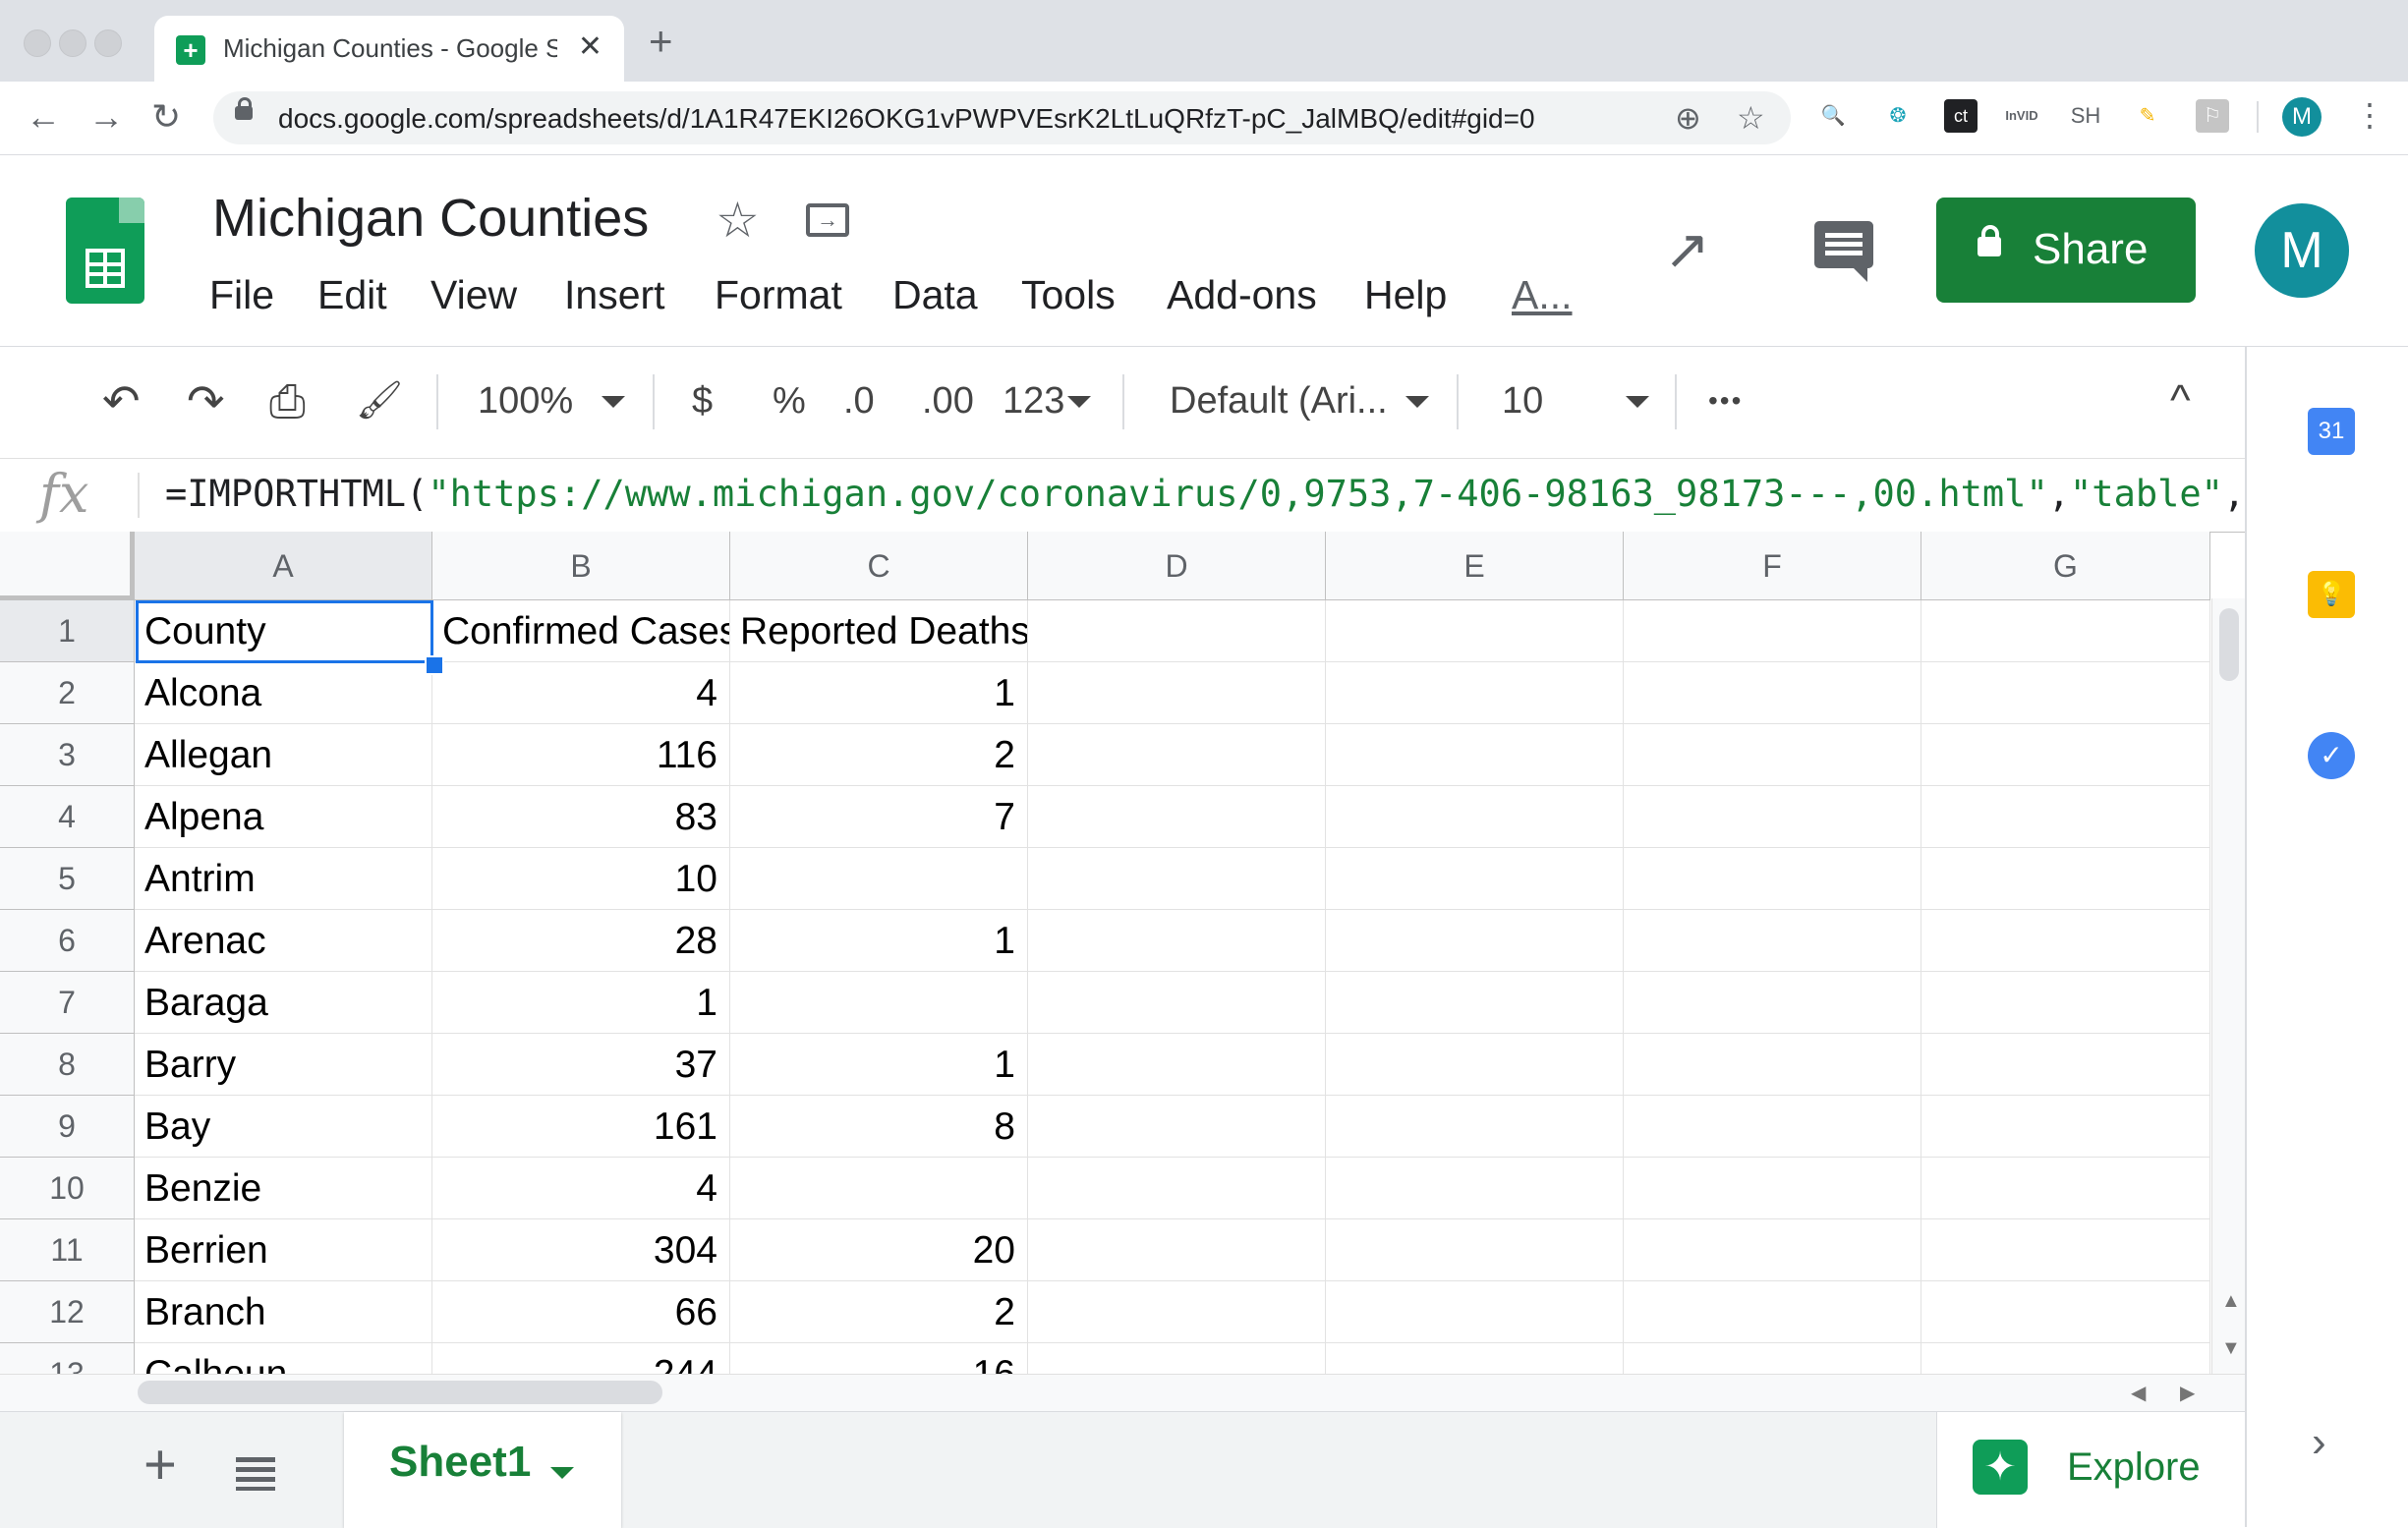 This screenshot has height=1528, width=2408. Describe the element at coordinates (1079, 402) in the screenshot. I see `more-formats-dropdown-icon` at that location.